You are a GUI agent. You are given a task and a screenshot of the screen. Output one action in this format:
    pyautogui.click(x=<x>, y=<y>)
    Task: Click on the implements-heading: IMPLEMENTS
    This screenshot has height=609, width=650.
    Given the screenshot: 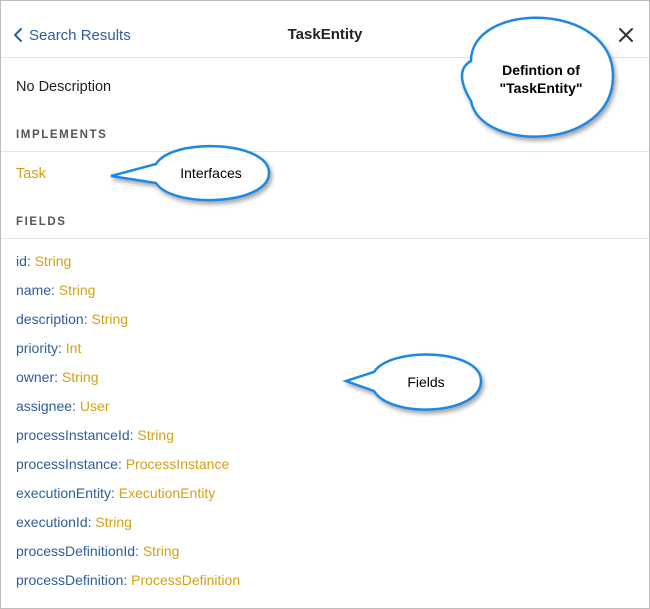 What is the action you would take?
    pyautogui.click(x=62, y=135)
    